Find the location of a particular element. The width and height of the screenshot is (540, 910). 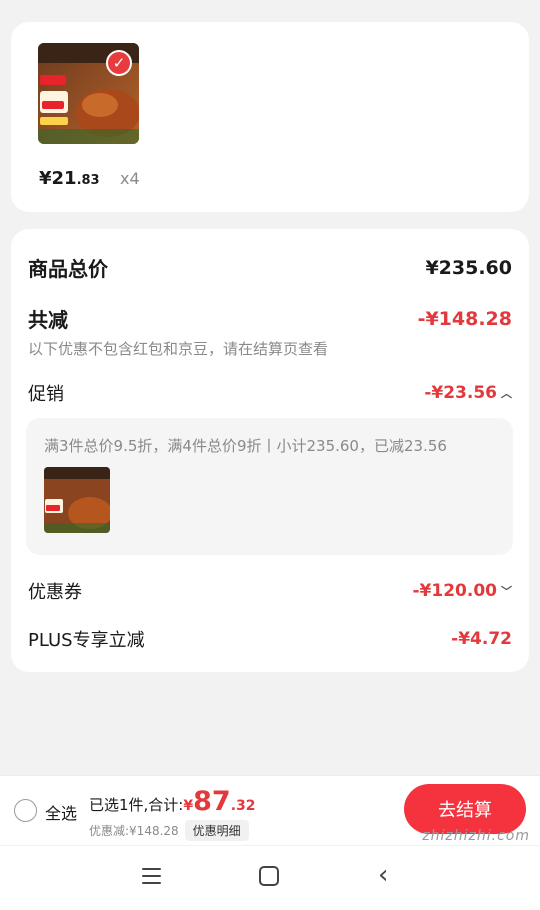

total-row: 商品总价 ¥235.60 is located at coordinates (270, 267).